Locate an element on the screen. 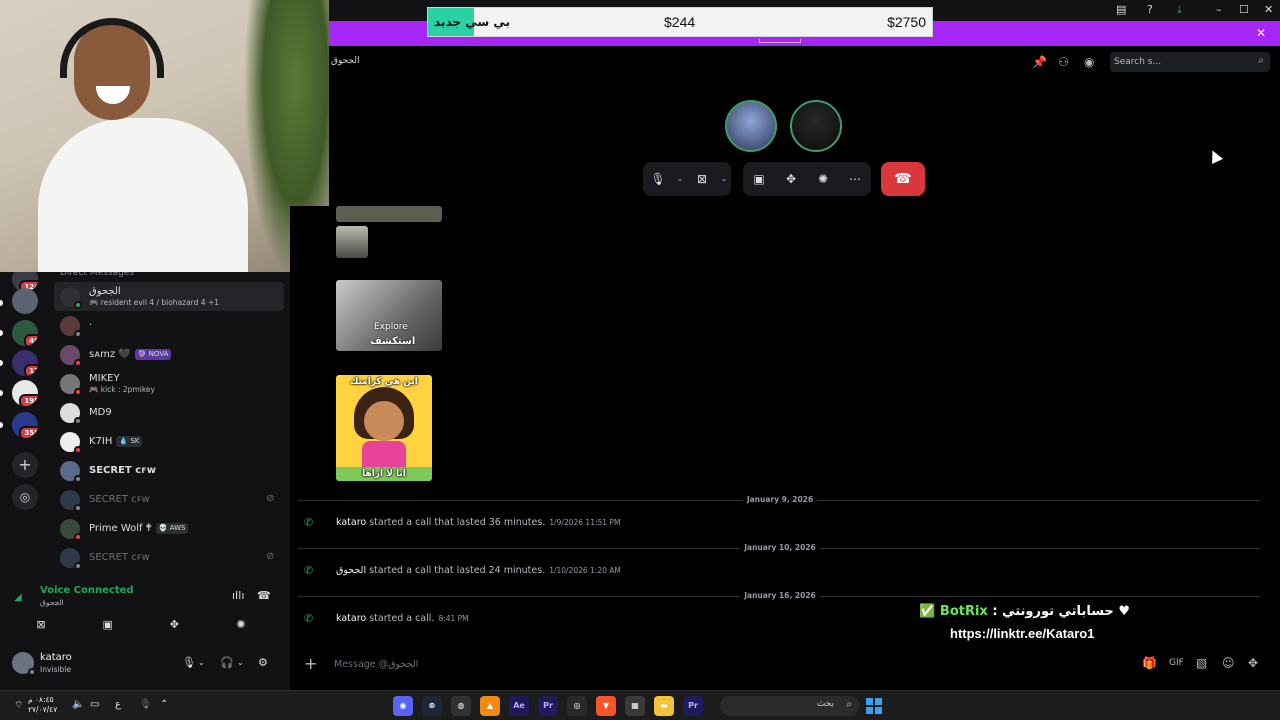  volume-icon: 🔈 is located at coordinates (78, 704).